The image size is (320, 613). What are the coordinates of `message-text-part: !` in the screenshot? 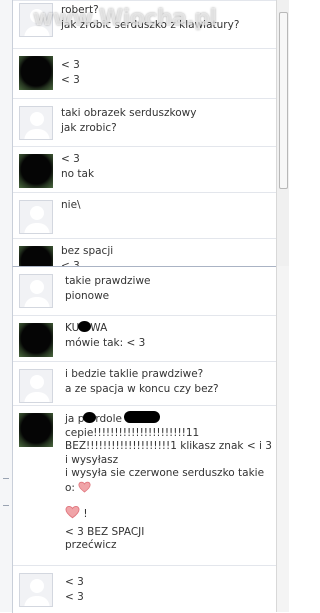 It's located at (85, 514).